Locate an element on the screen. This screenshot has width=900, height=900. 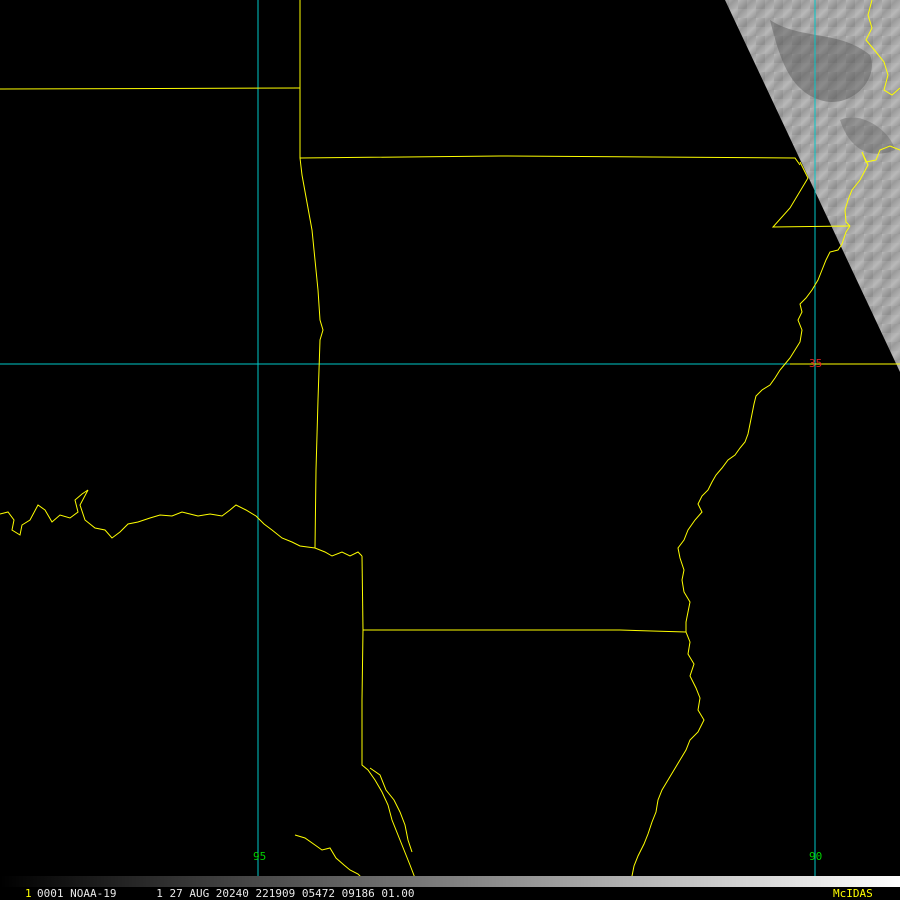
sabine-lake-coast is located at coordinates (391, 810).